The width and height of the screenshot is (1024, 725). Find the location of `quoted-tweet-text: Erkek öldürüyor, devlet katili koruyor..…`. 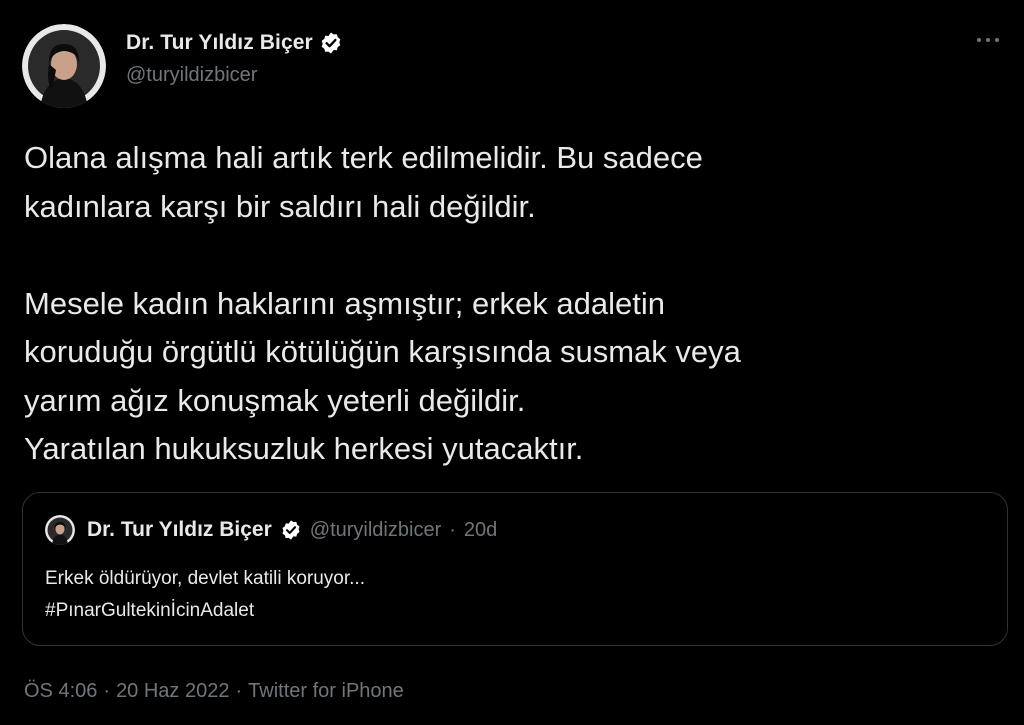

quoted-tweet-text: Erkek öldürüyor, devlet katili koruyor..… is located at coordinates (205, 595).